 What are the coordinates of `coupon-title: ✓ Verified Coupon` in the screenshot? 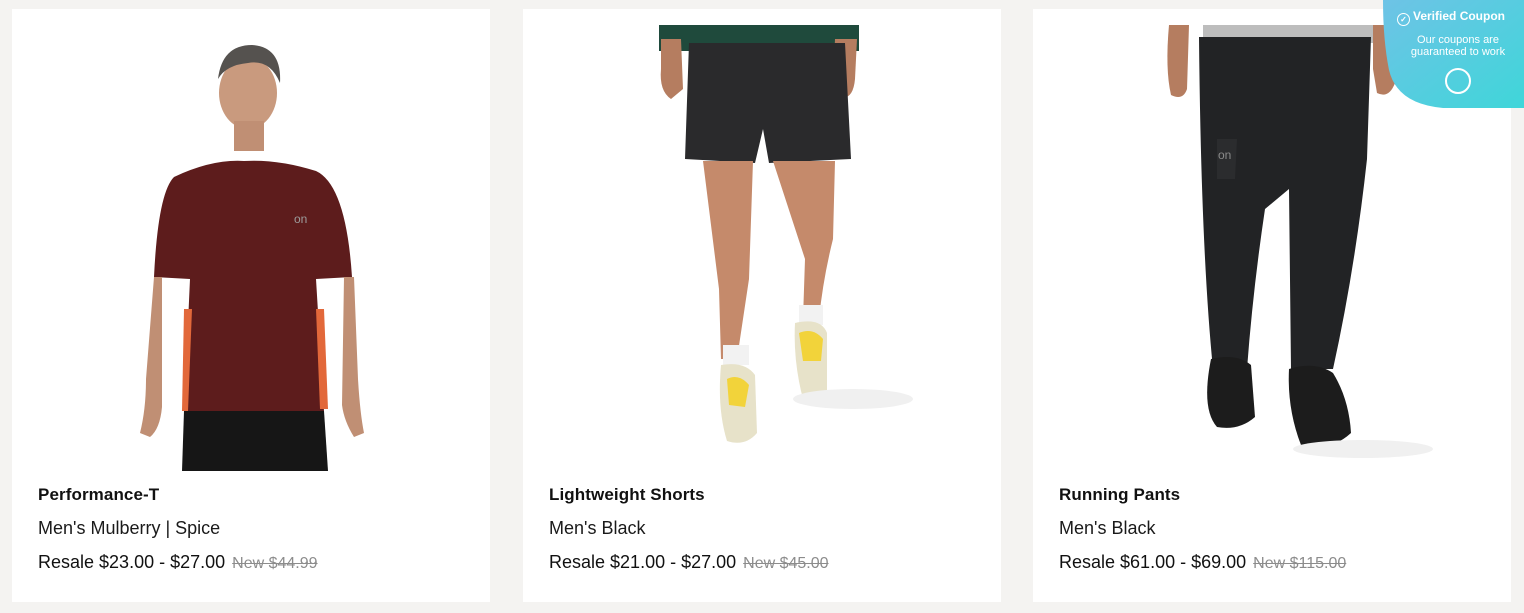 It's located at (1459, 17).